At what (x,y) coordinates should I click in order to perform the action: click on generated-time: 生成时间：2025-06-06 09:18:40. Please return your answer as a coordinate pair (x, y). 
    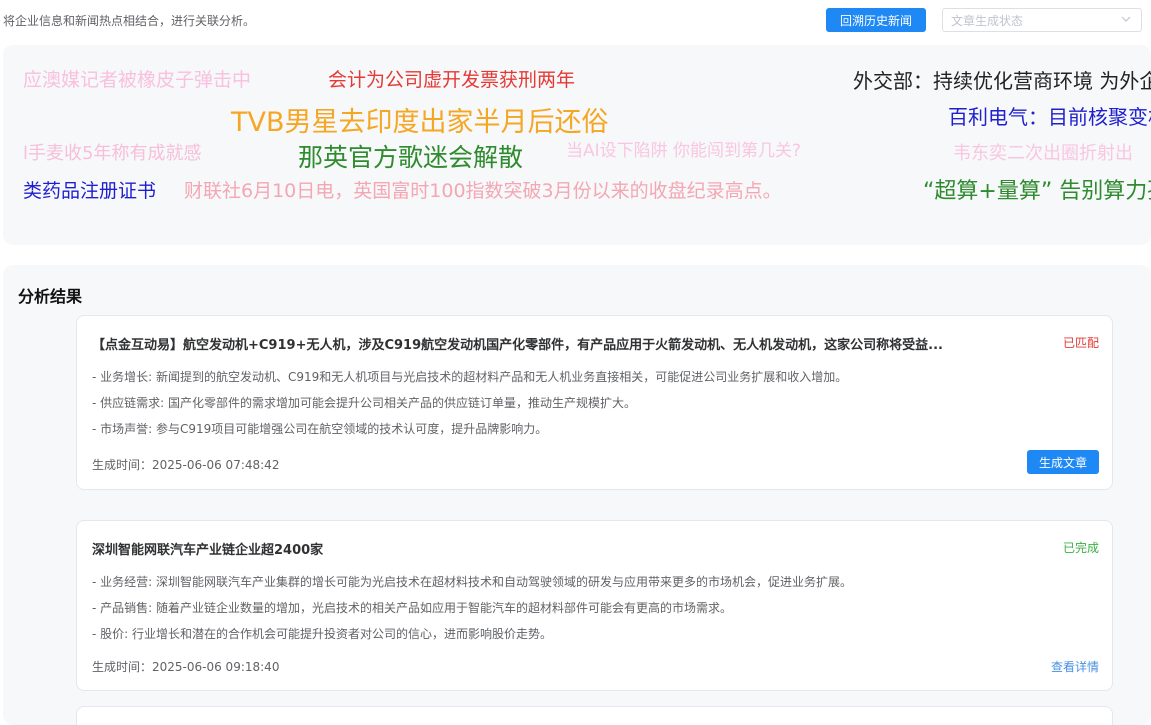
    Looking at the image, I should click on (186, 667).